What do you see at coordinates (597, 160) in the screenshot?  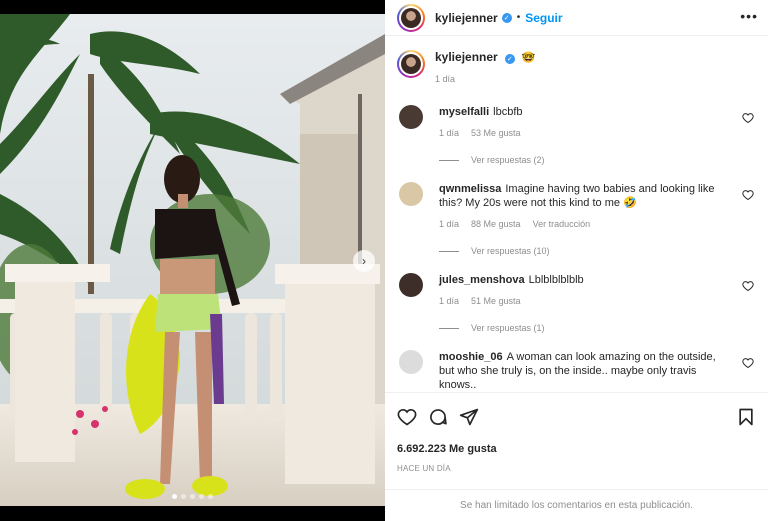 I see `view-replies-button: Ver respuestas (2)` at bounding box center [597, 160].